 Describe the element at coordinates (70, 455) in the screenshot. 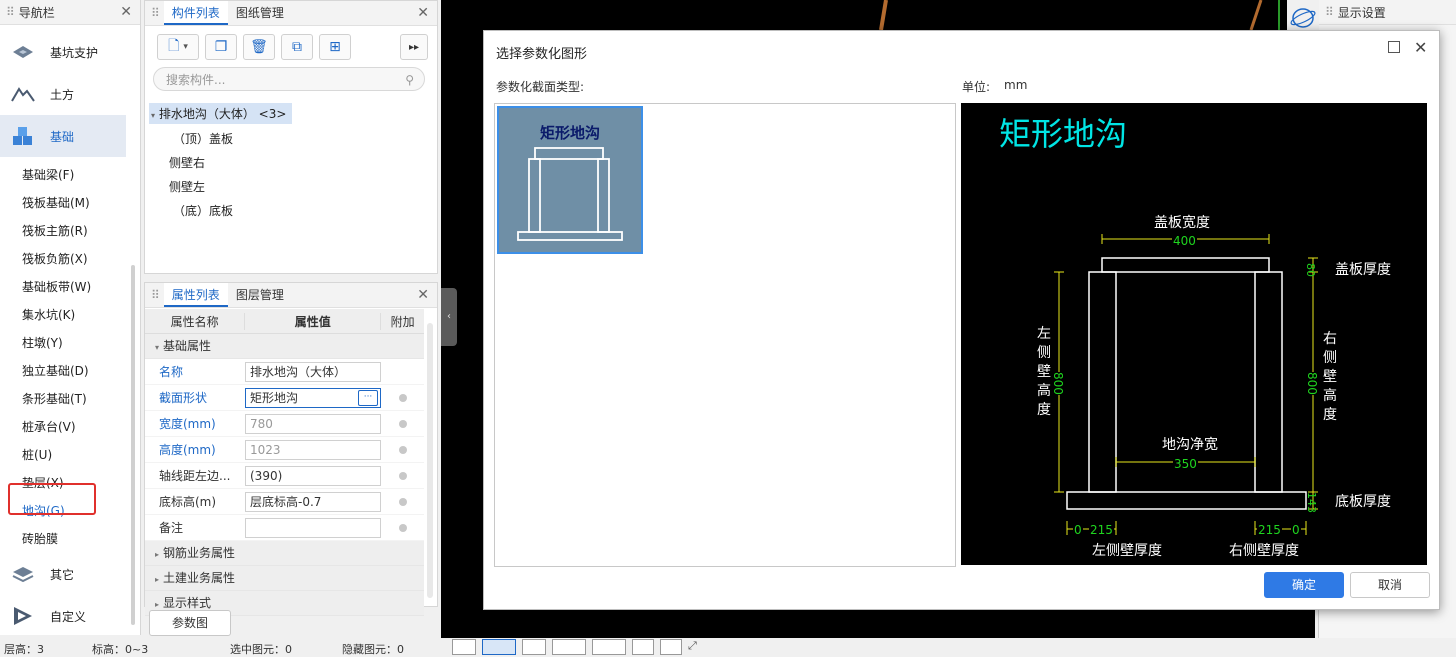

I see `nav-sub-pile: 桩(U)` at that location.